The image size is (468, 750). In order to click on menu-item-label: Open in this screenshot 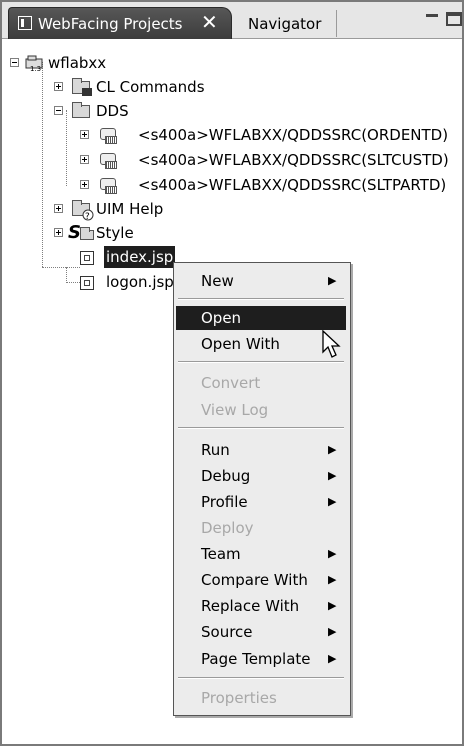, I will do `click(221, 318)`.